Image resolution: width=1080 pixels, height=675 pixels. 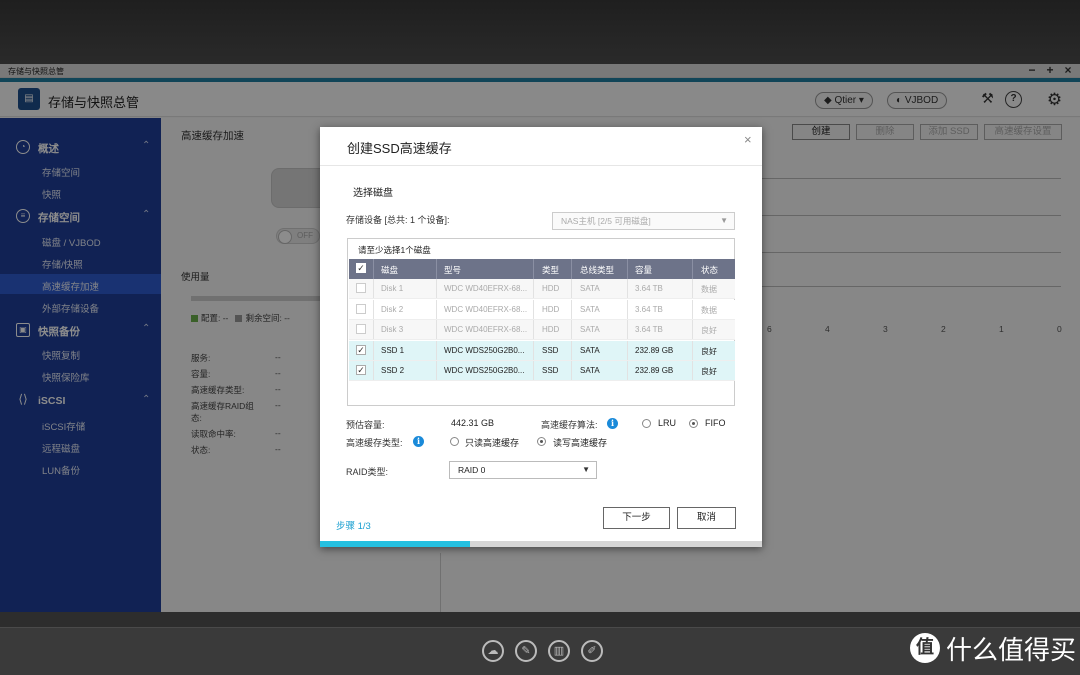 What do you see at coordinates (710, 270) in the screenshot?
I see `column-header-status: 状态` at bounding box center [710, 270].